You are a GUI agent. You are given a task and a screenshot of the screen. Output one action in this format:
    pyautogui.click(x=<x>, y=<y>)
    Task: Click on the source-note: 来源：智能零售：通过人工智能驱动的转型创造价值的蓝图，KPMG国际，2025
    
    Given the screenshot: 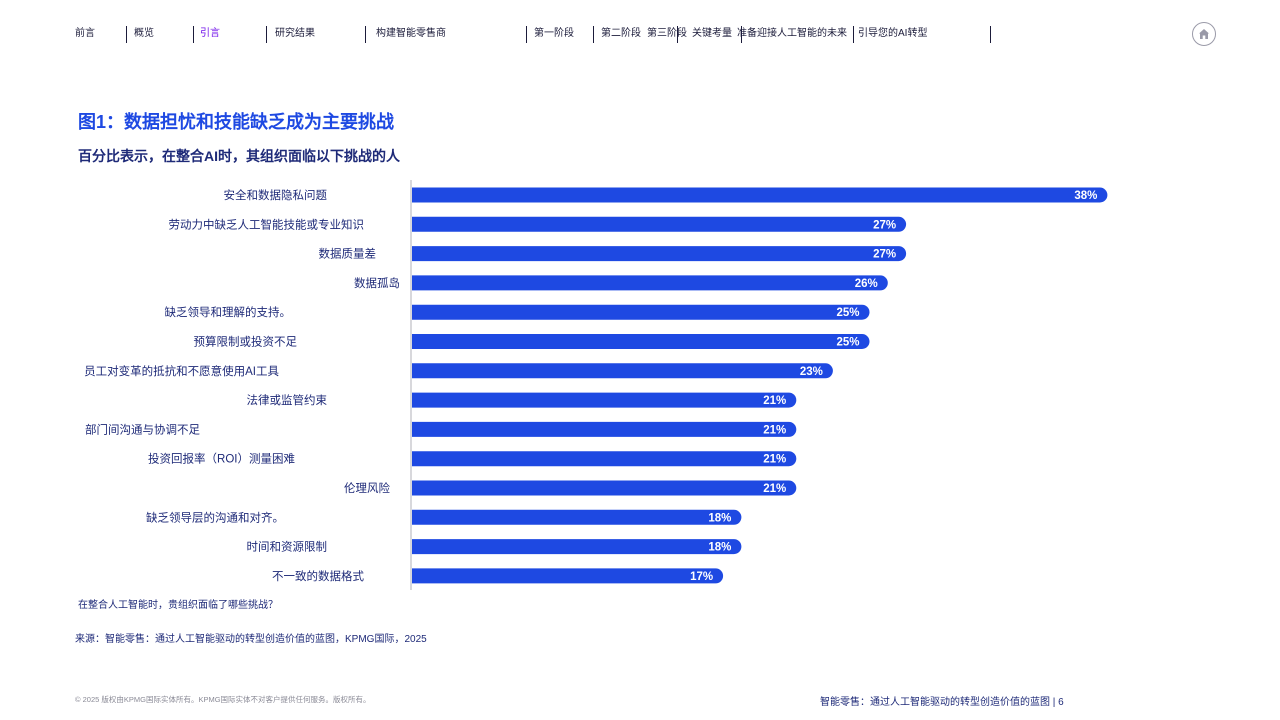 What is the action you would take?
    pyautogui.click(x=251, y=639)
    